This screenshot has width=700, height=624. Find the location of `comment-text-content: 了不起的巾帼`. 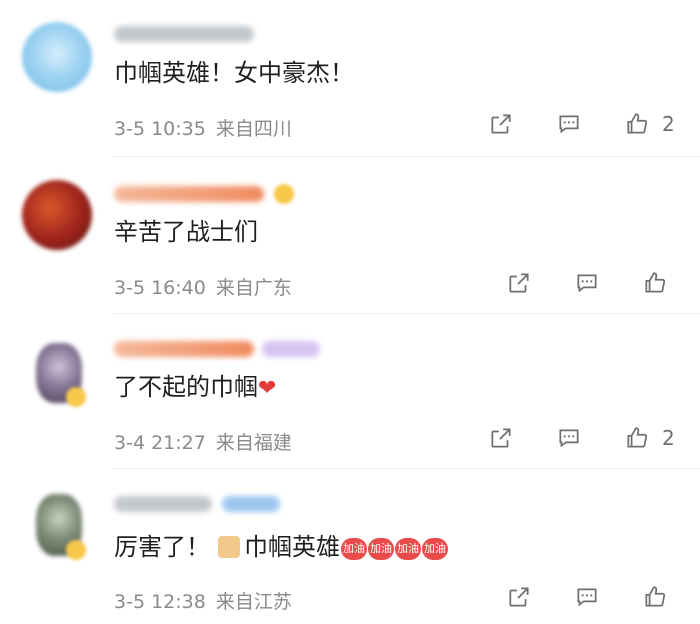

comment-text-content: 了不起的巾帼 is located at coordinates (186, 387).